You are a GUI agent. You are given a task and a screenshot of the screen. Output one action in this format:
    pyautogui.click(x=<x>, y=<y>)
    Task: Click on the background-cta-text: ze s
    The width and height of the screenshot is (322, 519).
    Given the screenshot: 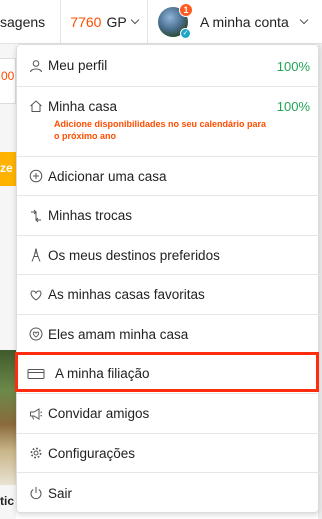 What is the action you would take?
    pyautogui.click(x=8, y=168)
    